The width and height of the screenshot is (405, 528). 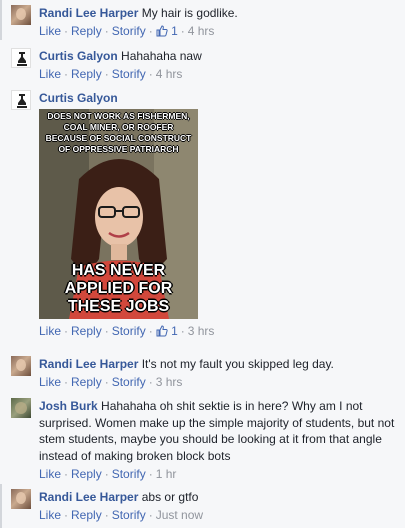 I want to click on comment-author: Josh Burk, so click(x=68, y=406).